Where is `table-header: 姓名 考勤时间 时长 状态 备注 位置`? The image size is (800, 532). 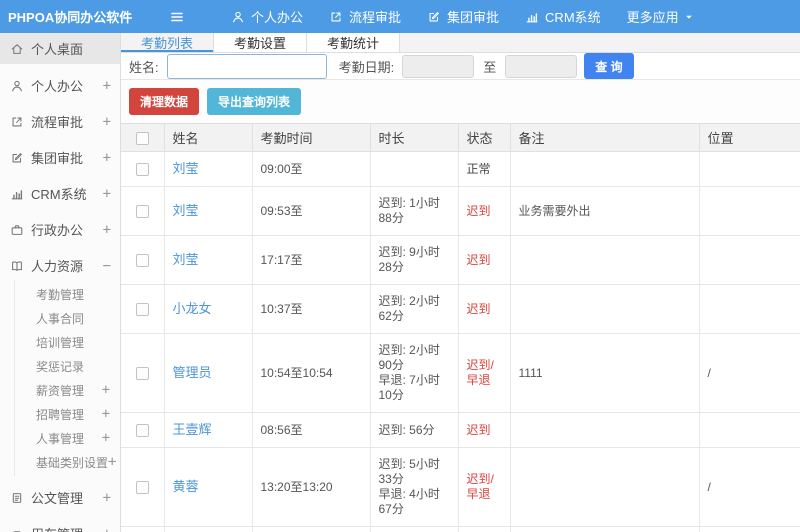 table-header: 姓名 考勤时间 时长 状态 备注 位置 is located at coordinates (460, 137).